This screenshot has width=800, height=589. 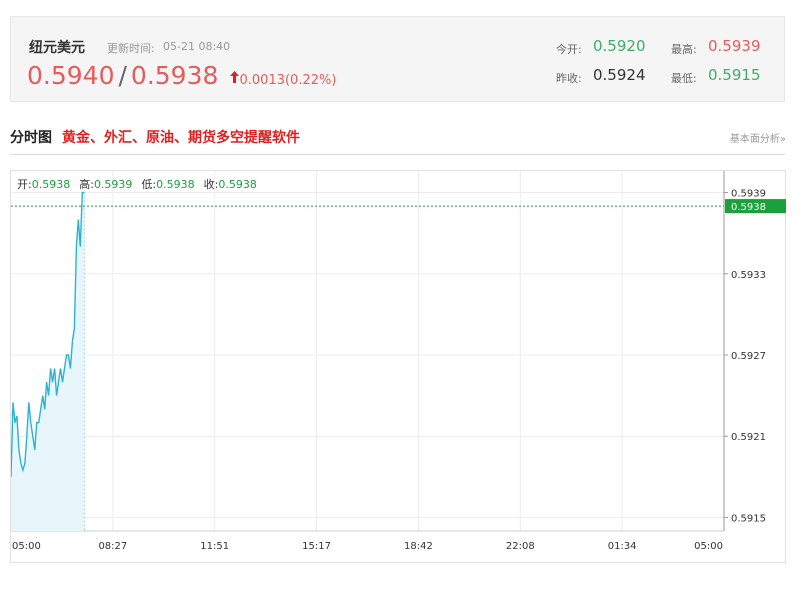 I want to click on x-tick-label: 15:17, so click(x=316, y=546).